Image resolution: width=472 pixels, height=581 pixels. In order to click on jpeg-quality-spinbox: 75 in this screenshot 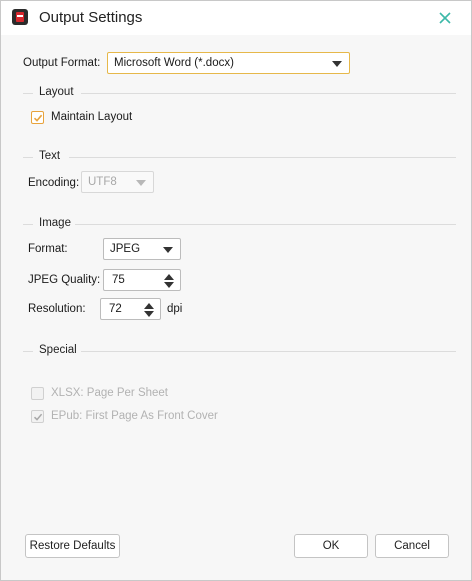, I will do `click(142, 280)`.